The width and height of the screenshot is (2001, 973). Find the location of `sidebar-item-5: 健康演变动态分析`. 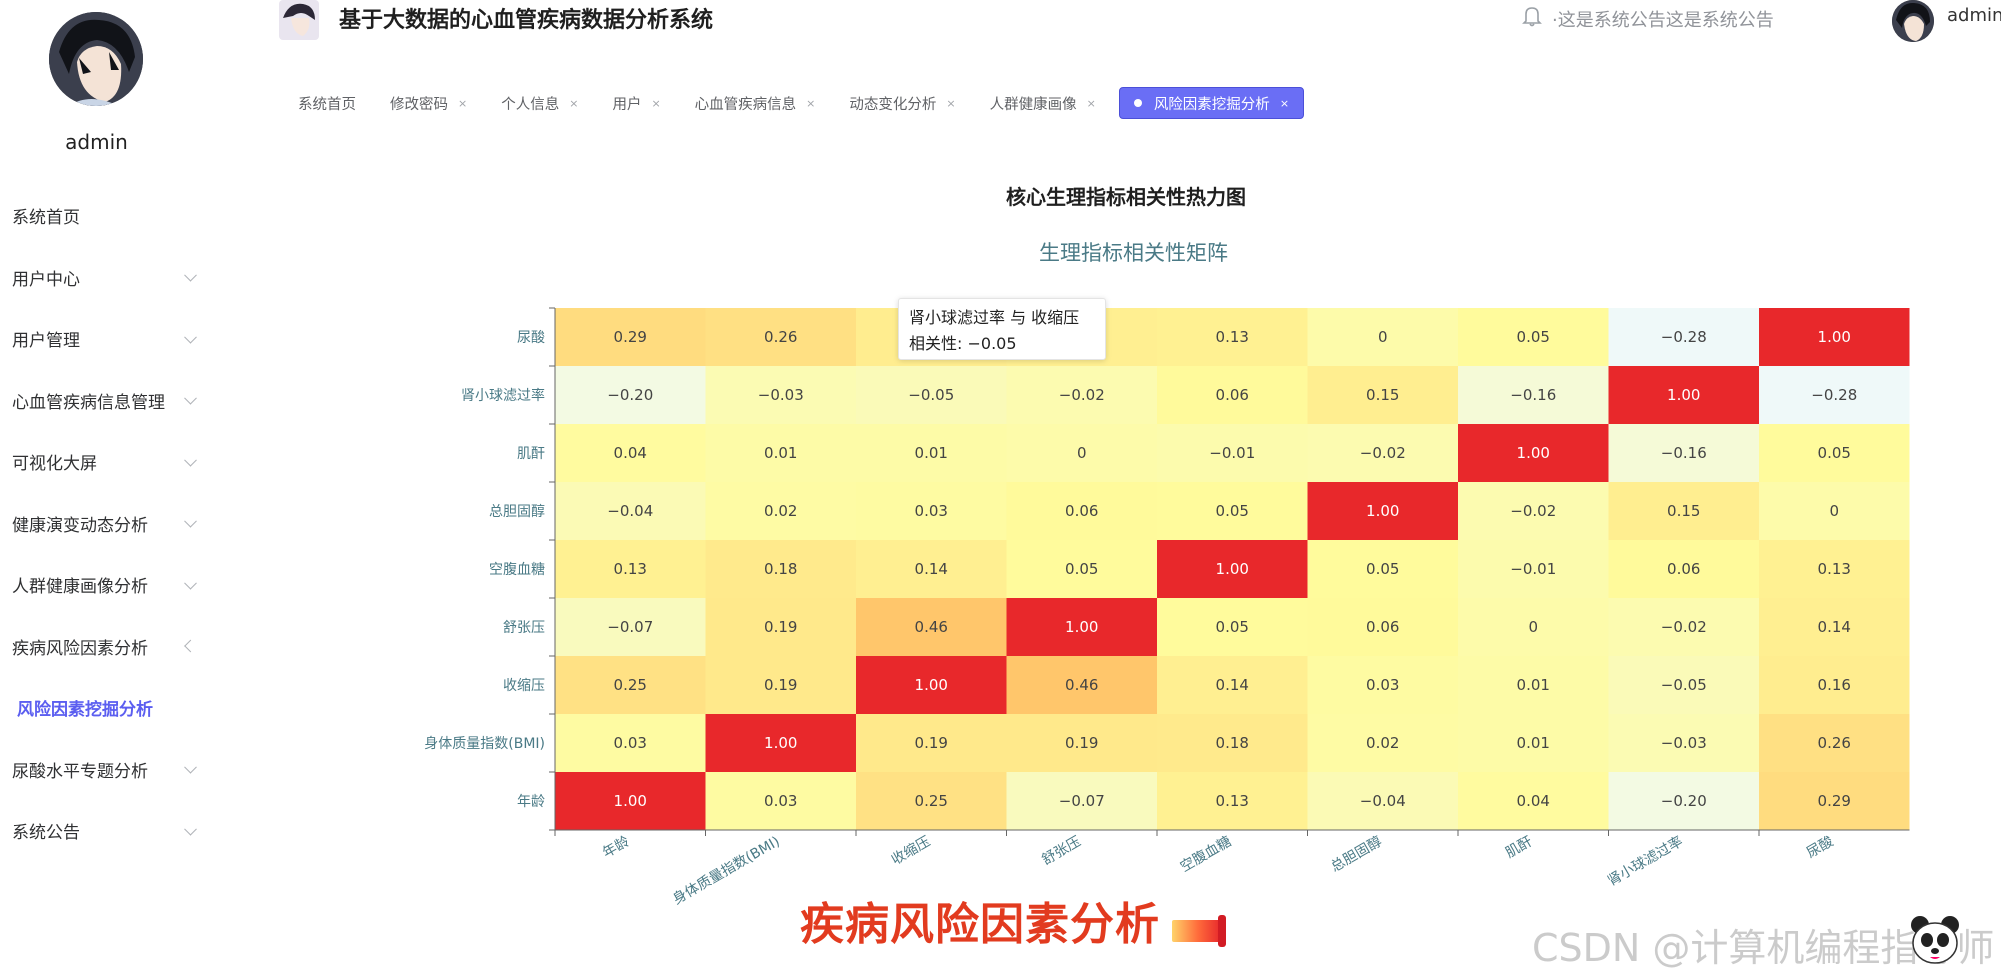

sidebar-item-5: 健康演变动态分析 is located at coordinates (107, 524).